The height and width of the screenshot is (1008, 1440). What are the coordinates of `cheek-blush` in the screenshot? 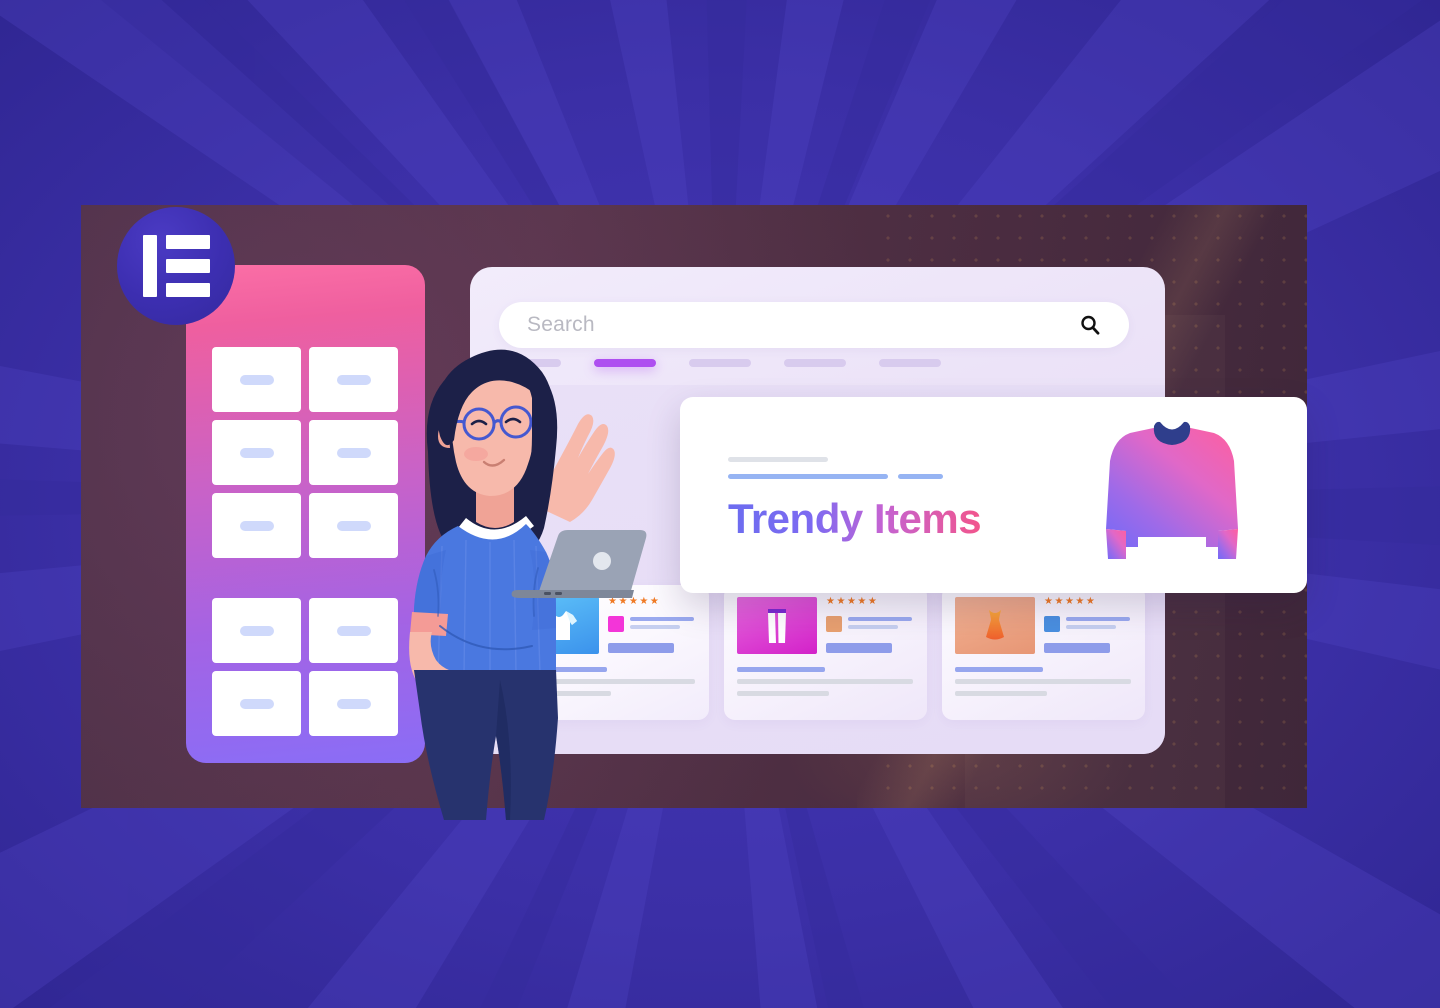 It's located at (476, 454).